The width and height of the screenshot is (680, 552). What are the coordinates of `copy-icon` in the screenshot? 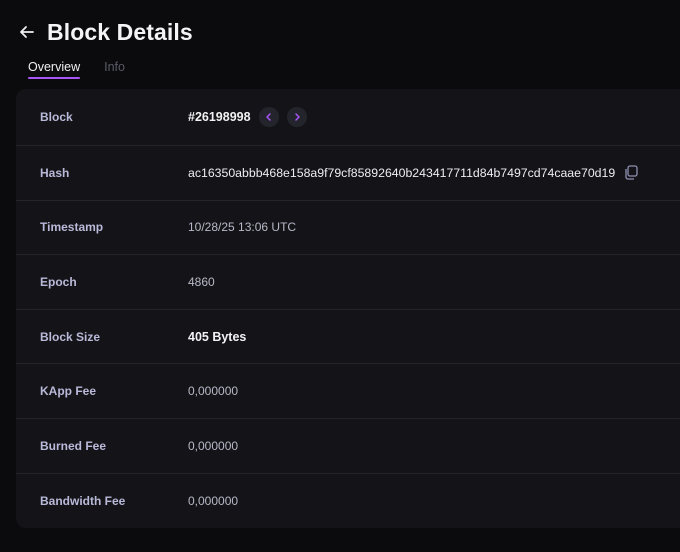 It's located at (631, 172).